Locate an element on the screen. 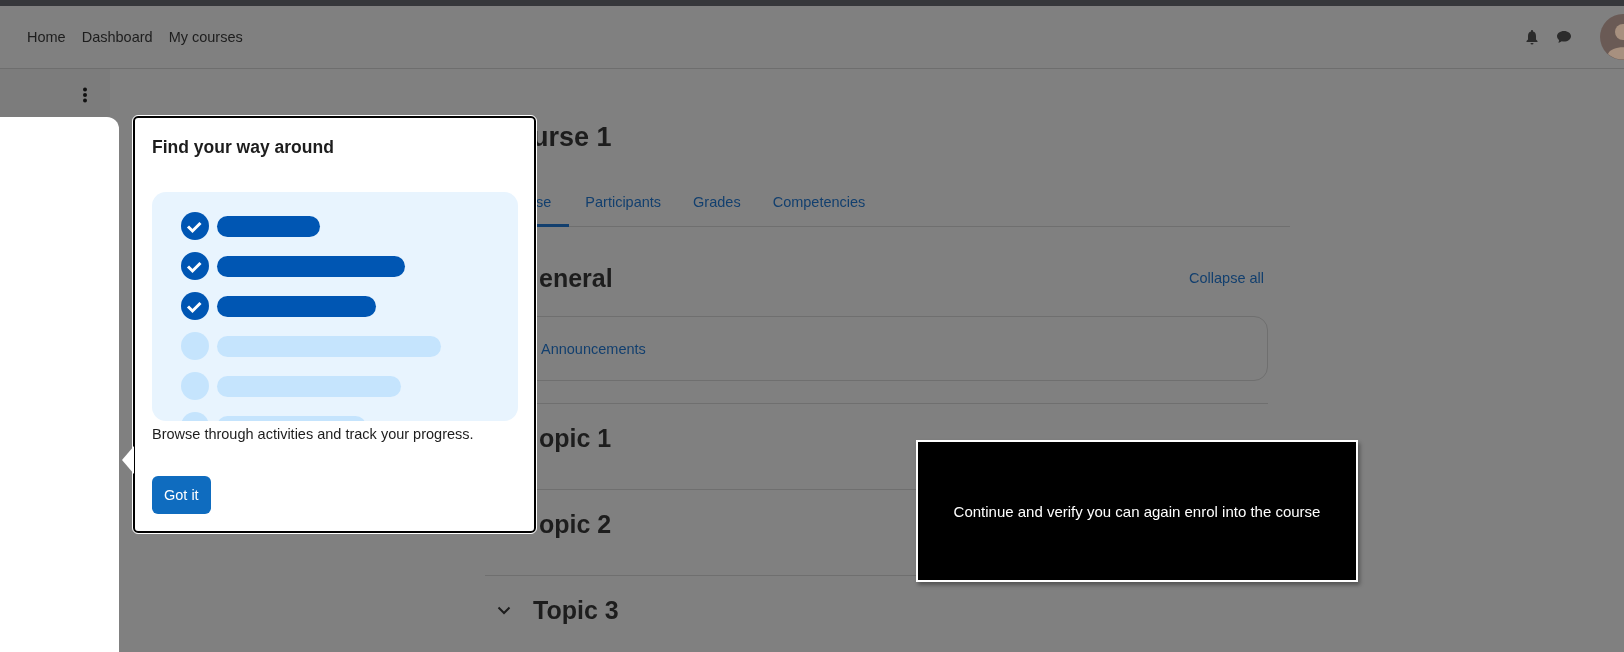 This screenshot has width=1624, height=652. section-title: Topic 3 is located at coordinates (576, 610).